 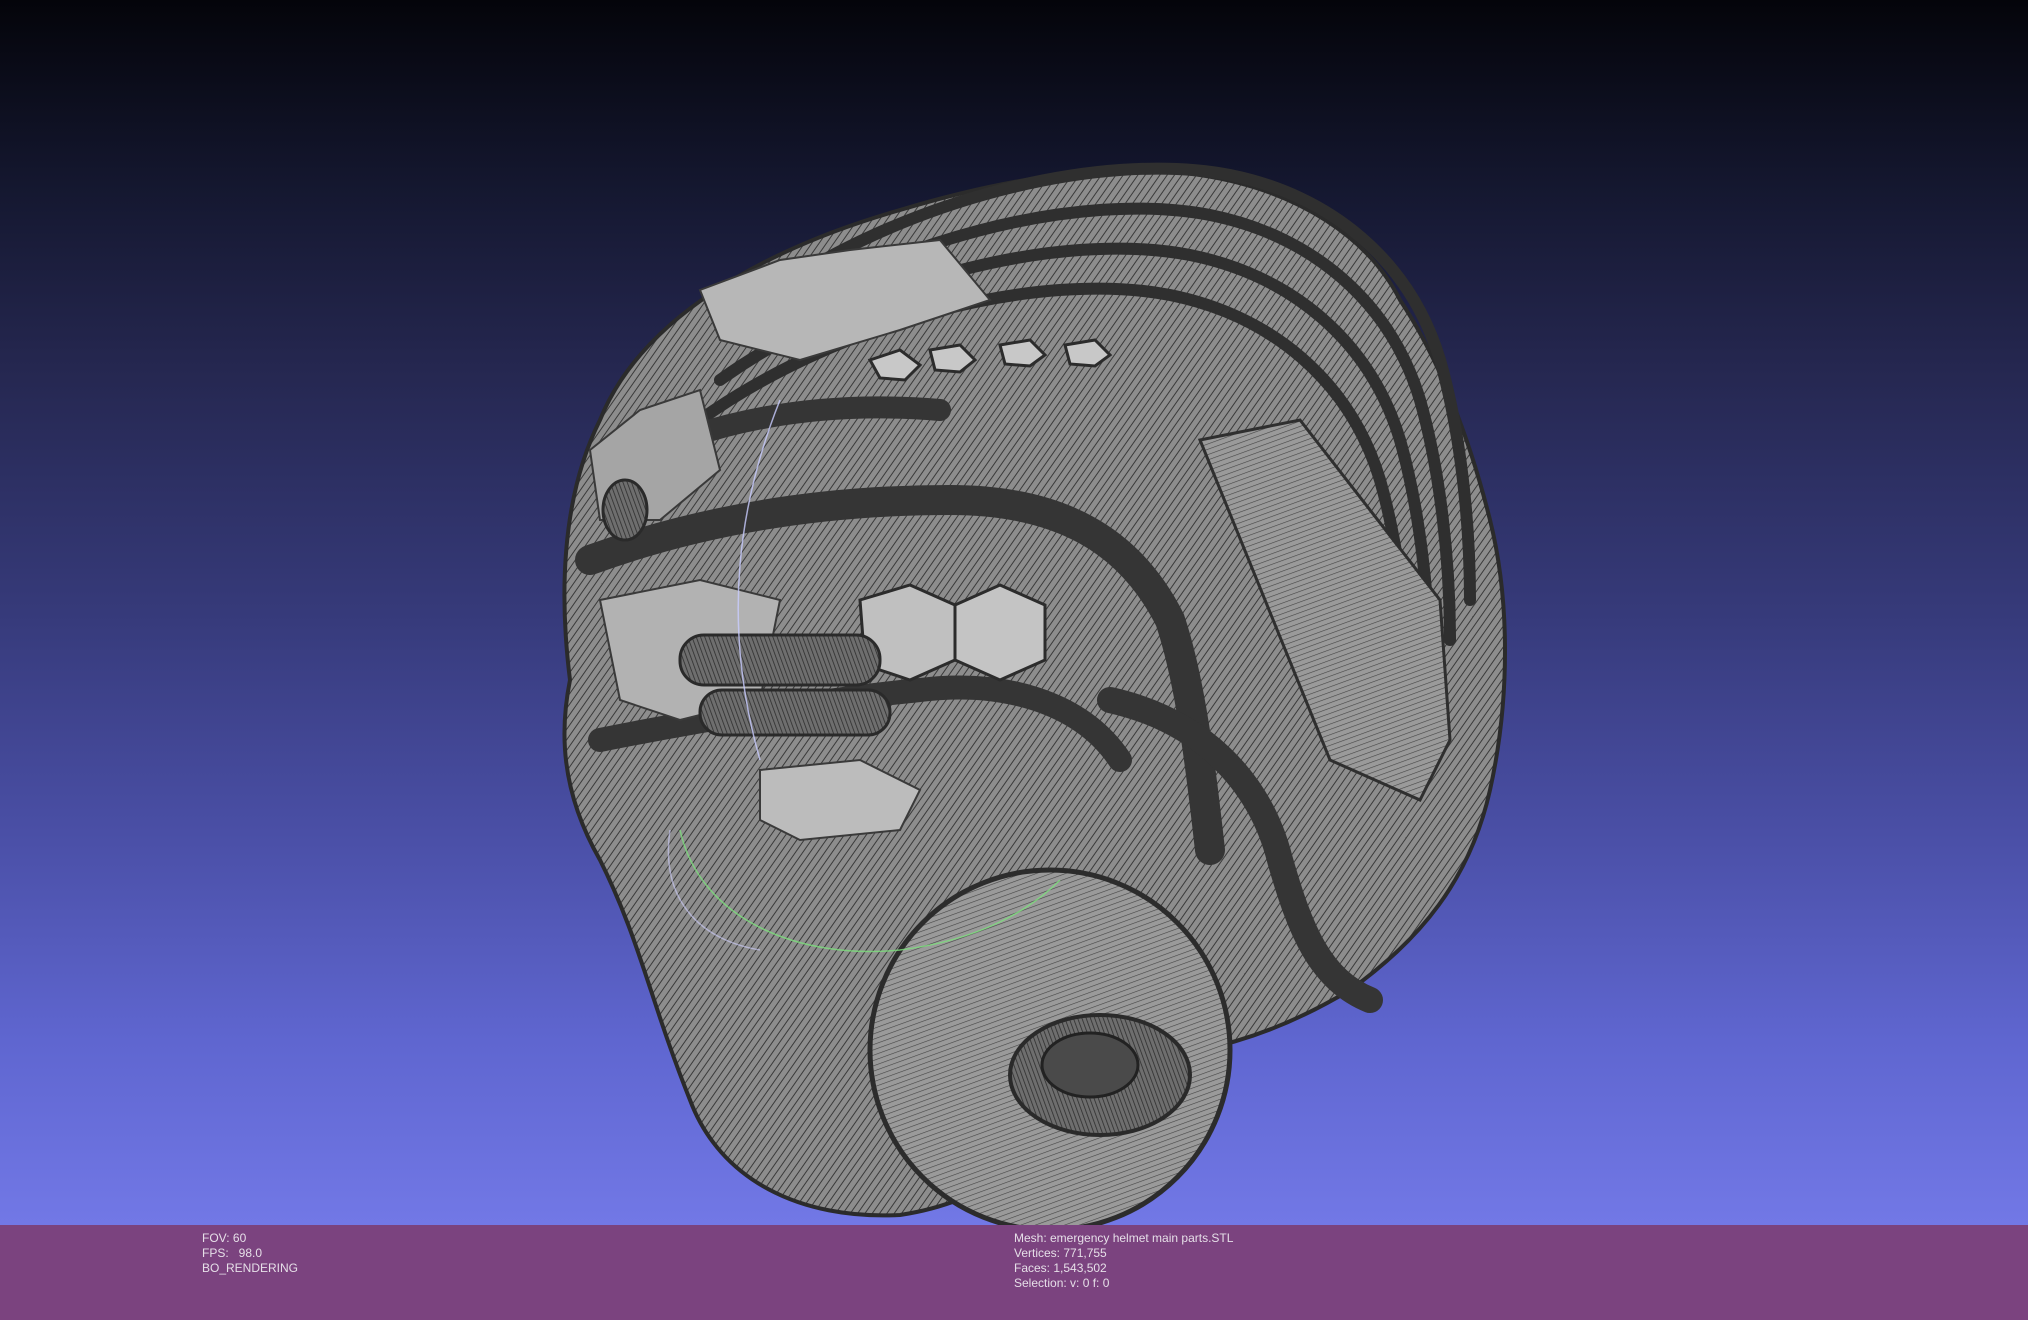 I want to click on mesh-name-readout: Mesh: emergency helmet main parts.STL, so click(x=1124, y=1238).